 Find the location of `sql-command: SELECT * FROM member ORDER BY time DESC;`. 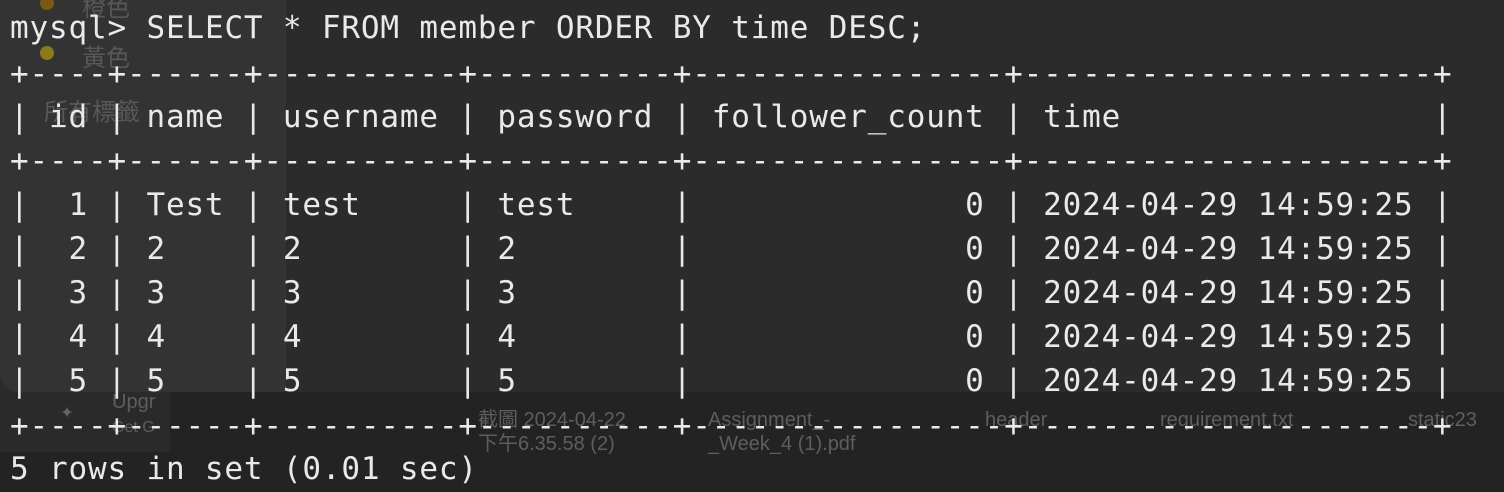

sql-command: SELECT * FROM member ORDER BY time DESC; is located at coordinates (536, 28).